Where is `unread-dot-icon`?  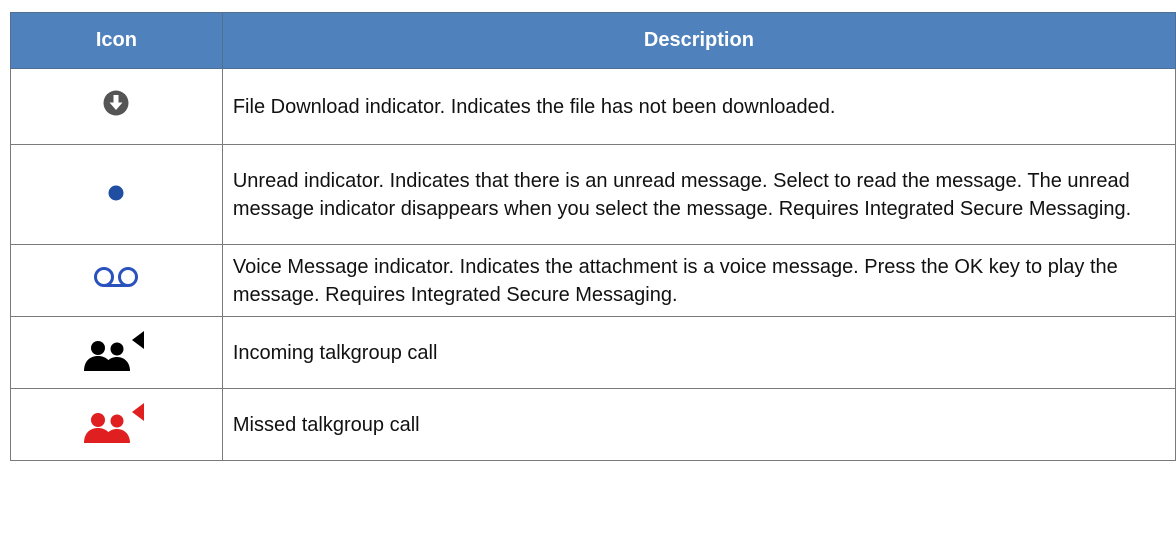 unread-dot-icon is located at coordinates (116, 195).